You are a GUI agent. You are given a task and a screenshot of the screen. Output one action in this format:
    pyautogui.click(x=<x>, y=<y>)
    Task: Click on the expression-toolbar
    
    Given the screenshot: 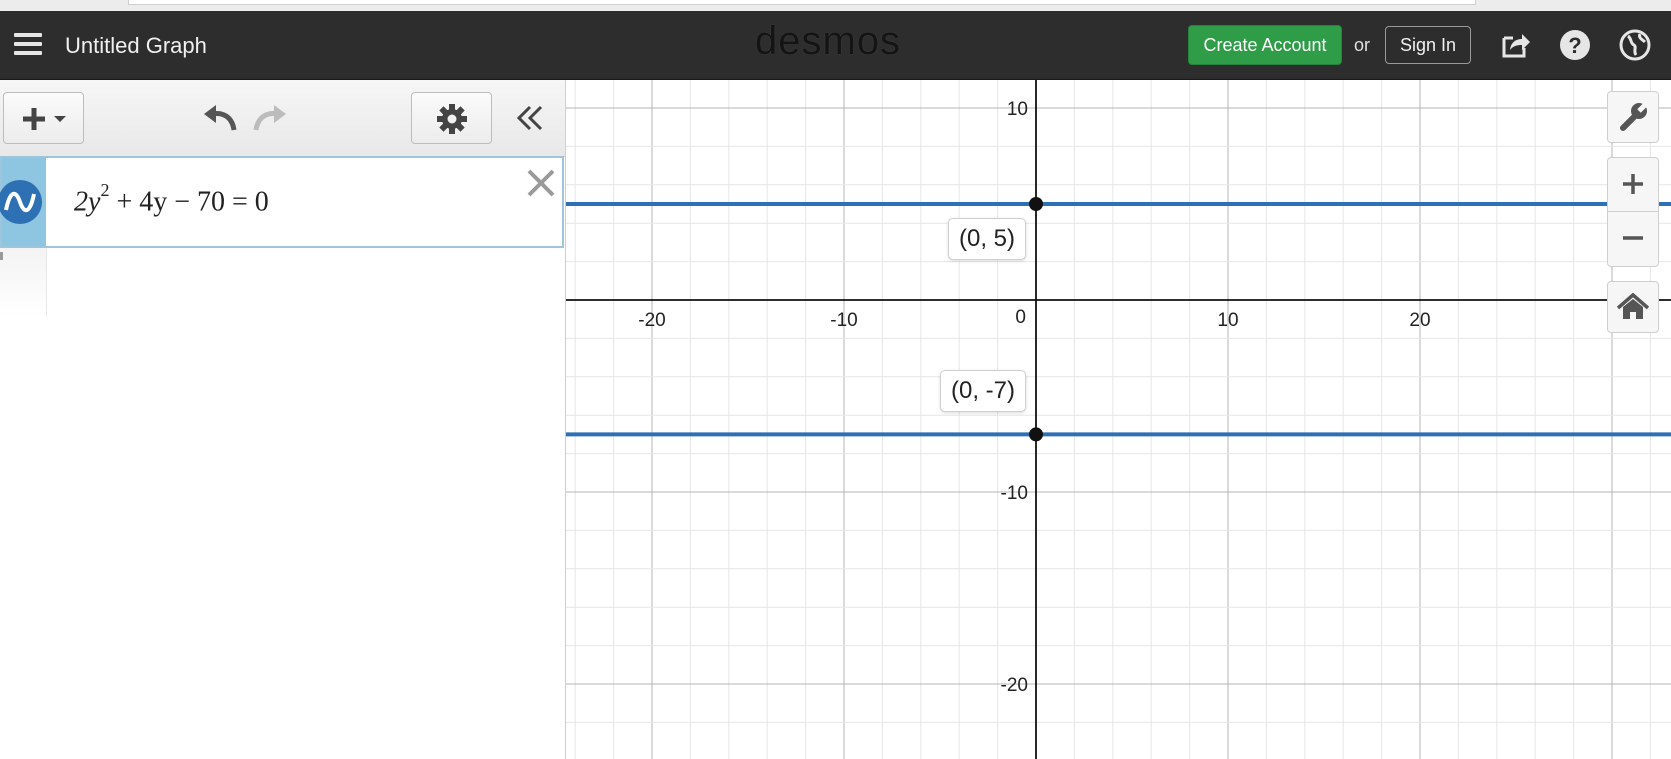 What is the action you would take?
    pyautogui.click(x=282, y=118)
    